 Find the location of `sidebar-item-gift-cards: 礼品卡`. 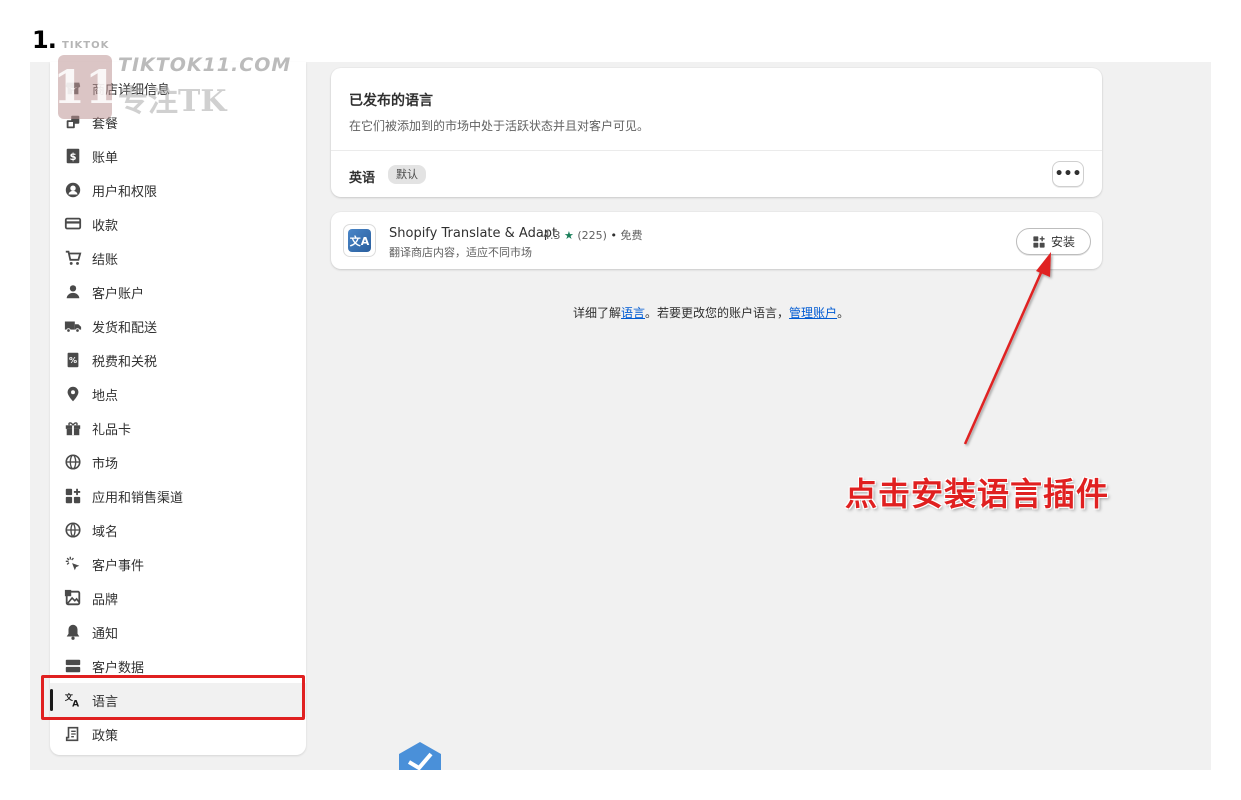

sidebar-item-gift-cards: 礼品卡 is located at coordinates (178, 428).